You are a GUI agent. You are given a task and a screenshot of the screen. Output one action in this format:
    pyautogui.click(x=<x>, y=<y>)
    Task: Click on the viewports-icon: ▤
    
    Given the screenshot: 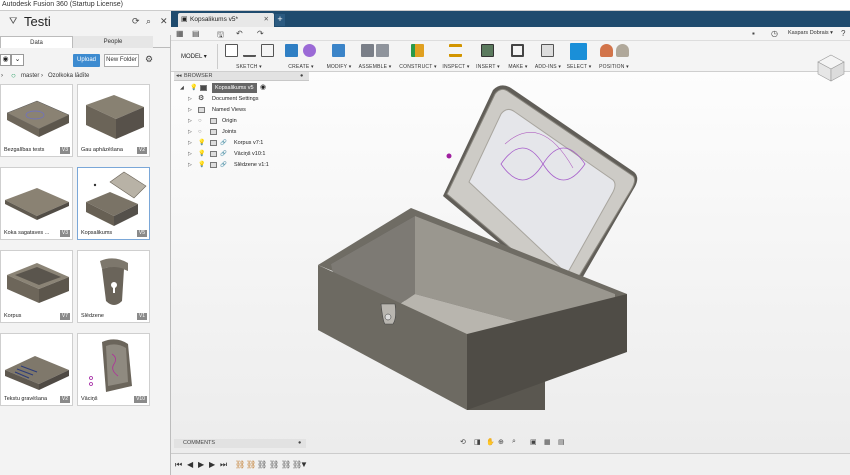 What is the action you would take?
    pyautogui.click(x=561, y=442)
    